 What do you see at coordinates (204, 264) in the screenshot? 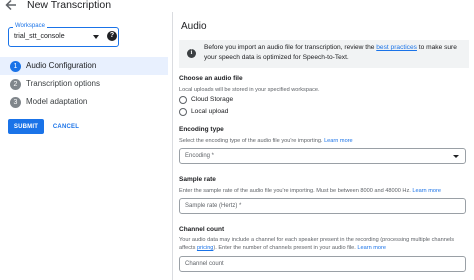
I see `channel-count-placeholder: Channel count` at bounding box center [204, 264].